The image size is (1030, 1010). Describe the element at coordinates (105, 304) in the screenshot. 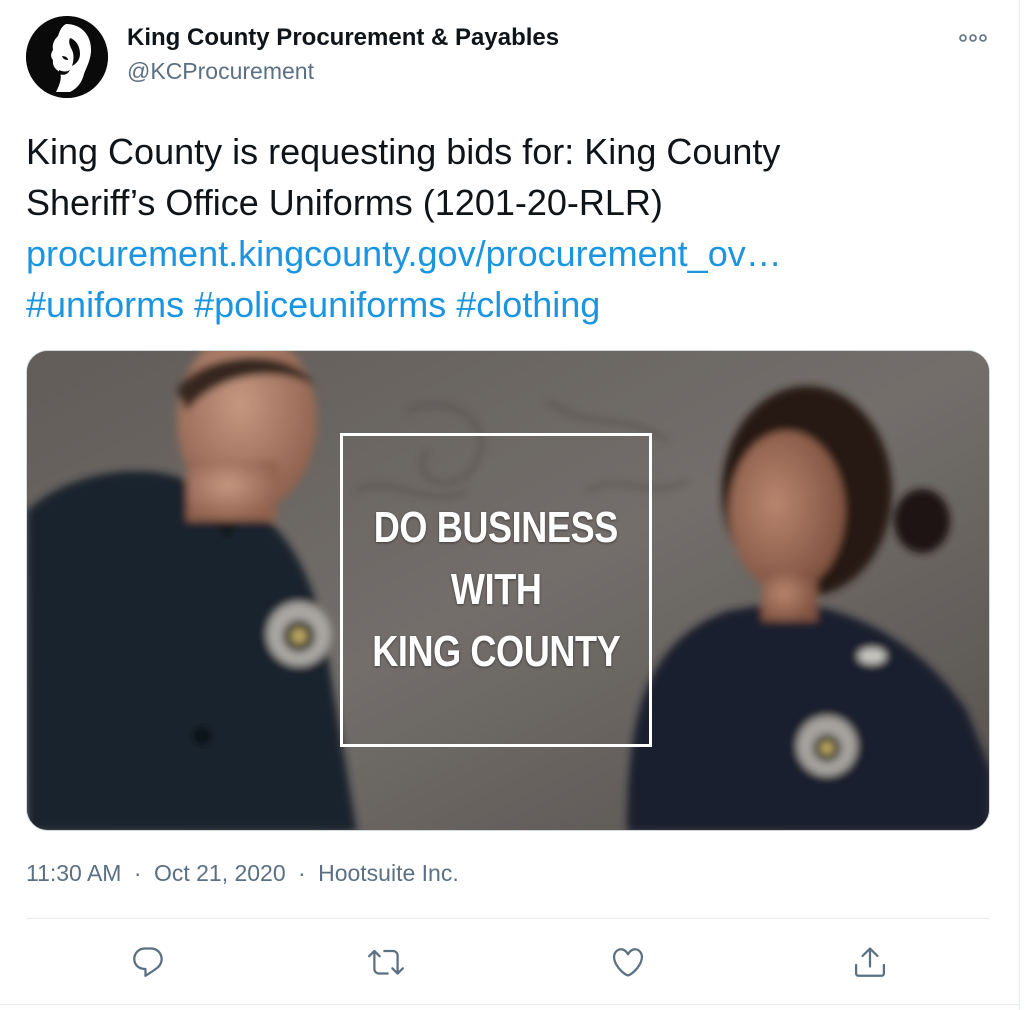

I see `hashtag-link: #uniforms` at that location.